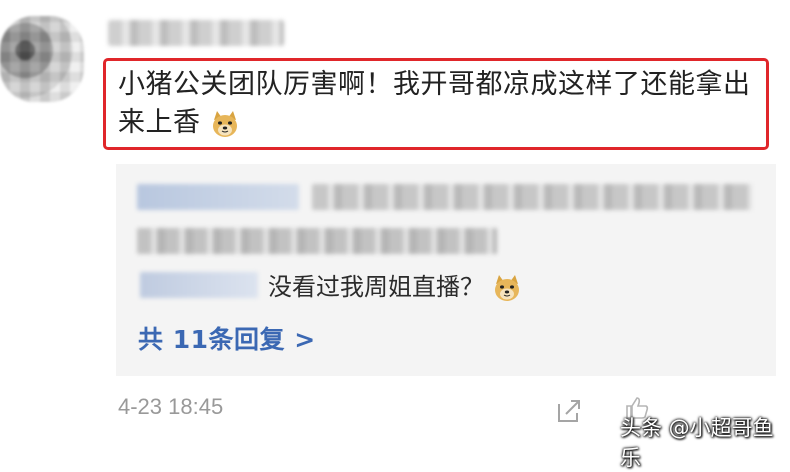 Image resolution: width=790 pixels, height=472 pixels. What do you see at coordinates (196, 33) in the screenshot?
I see `username-blurred` at bounding box center [196, 33].